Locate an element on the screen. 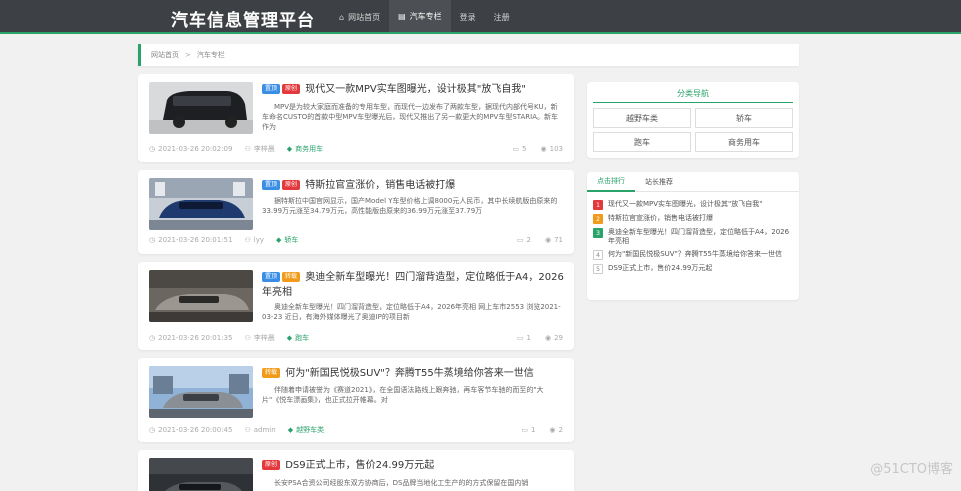 This screenshot has height=491, width=961. tab-click-ranking: 点击排行 is located at coordinates (611, 182).